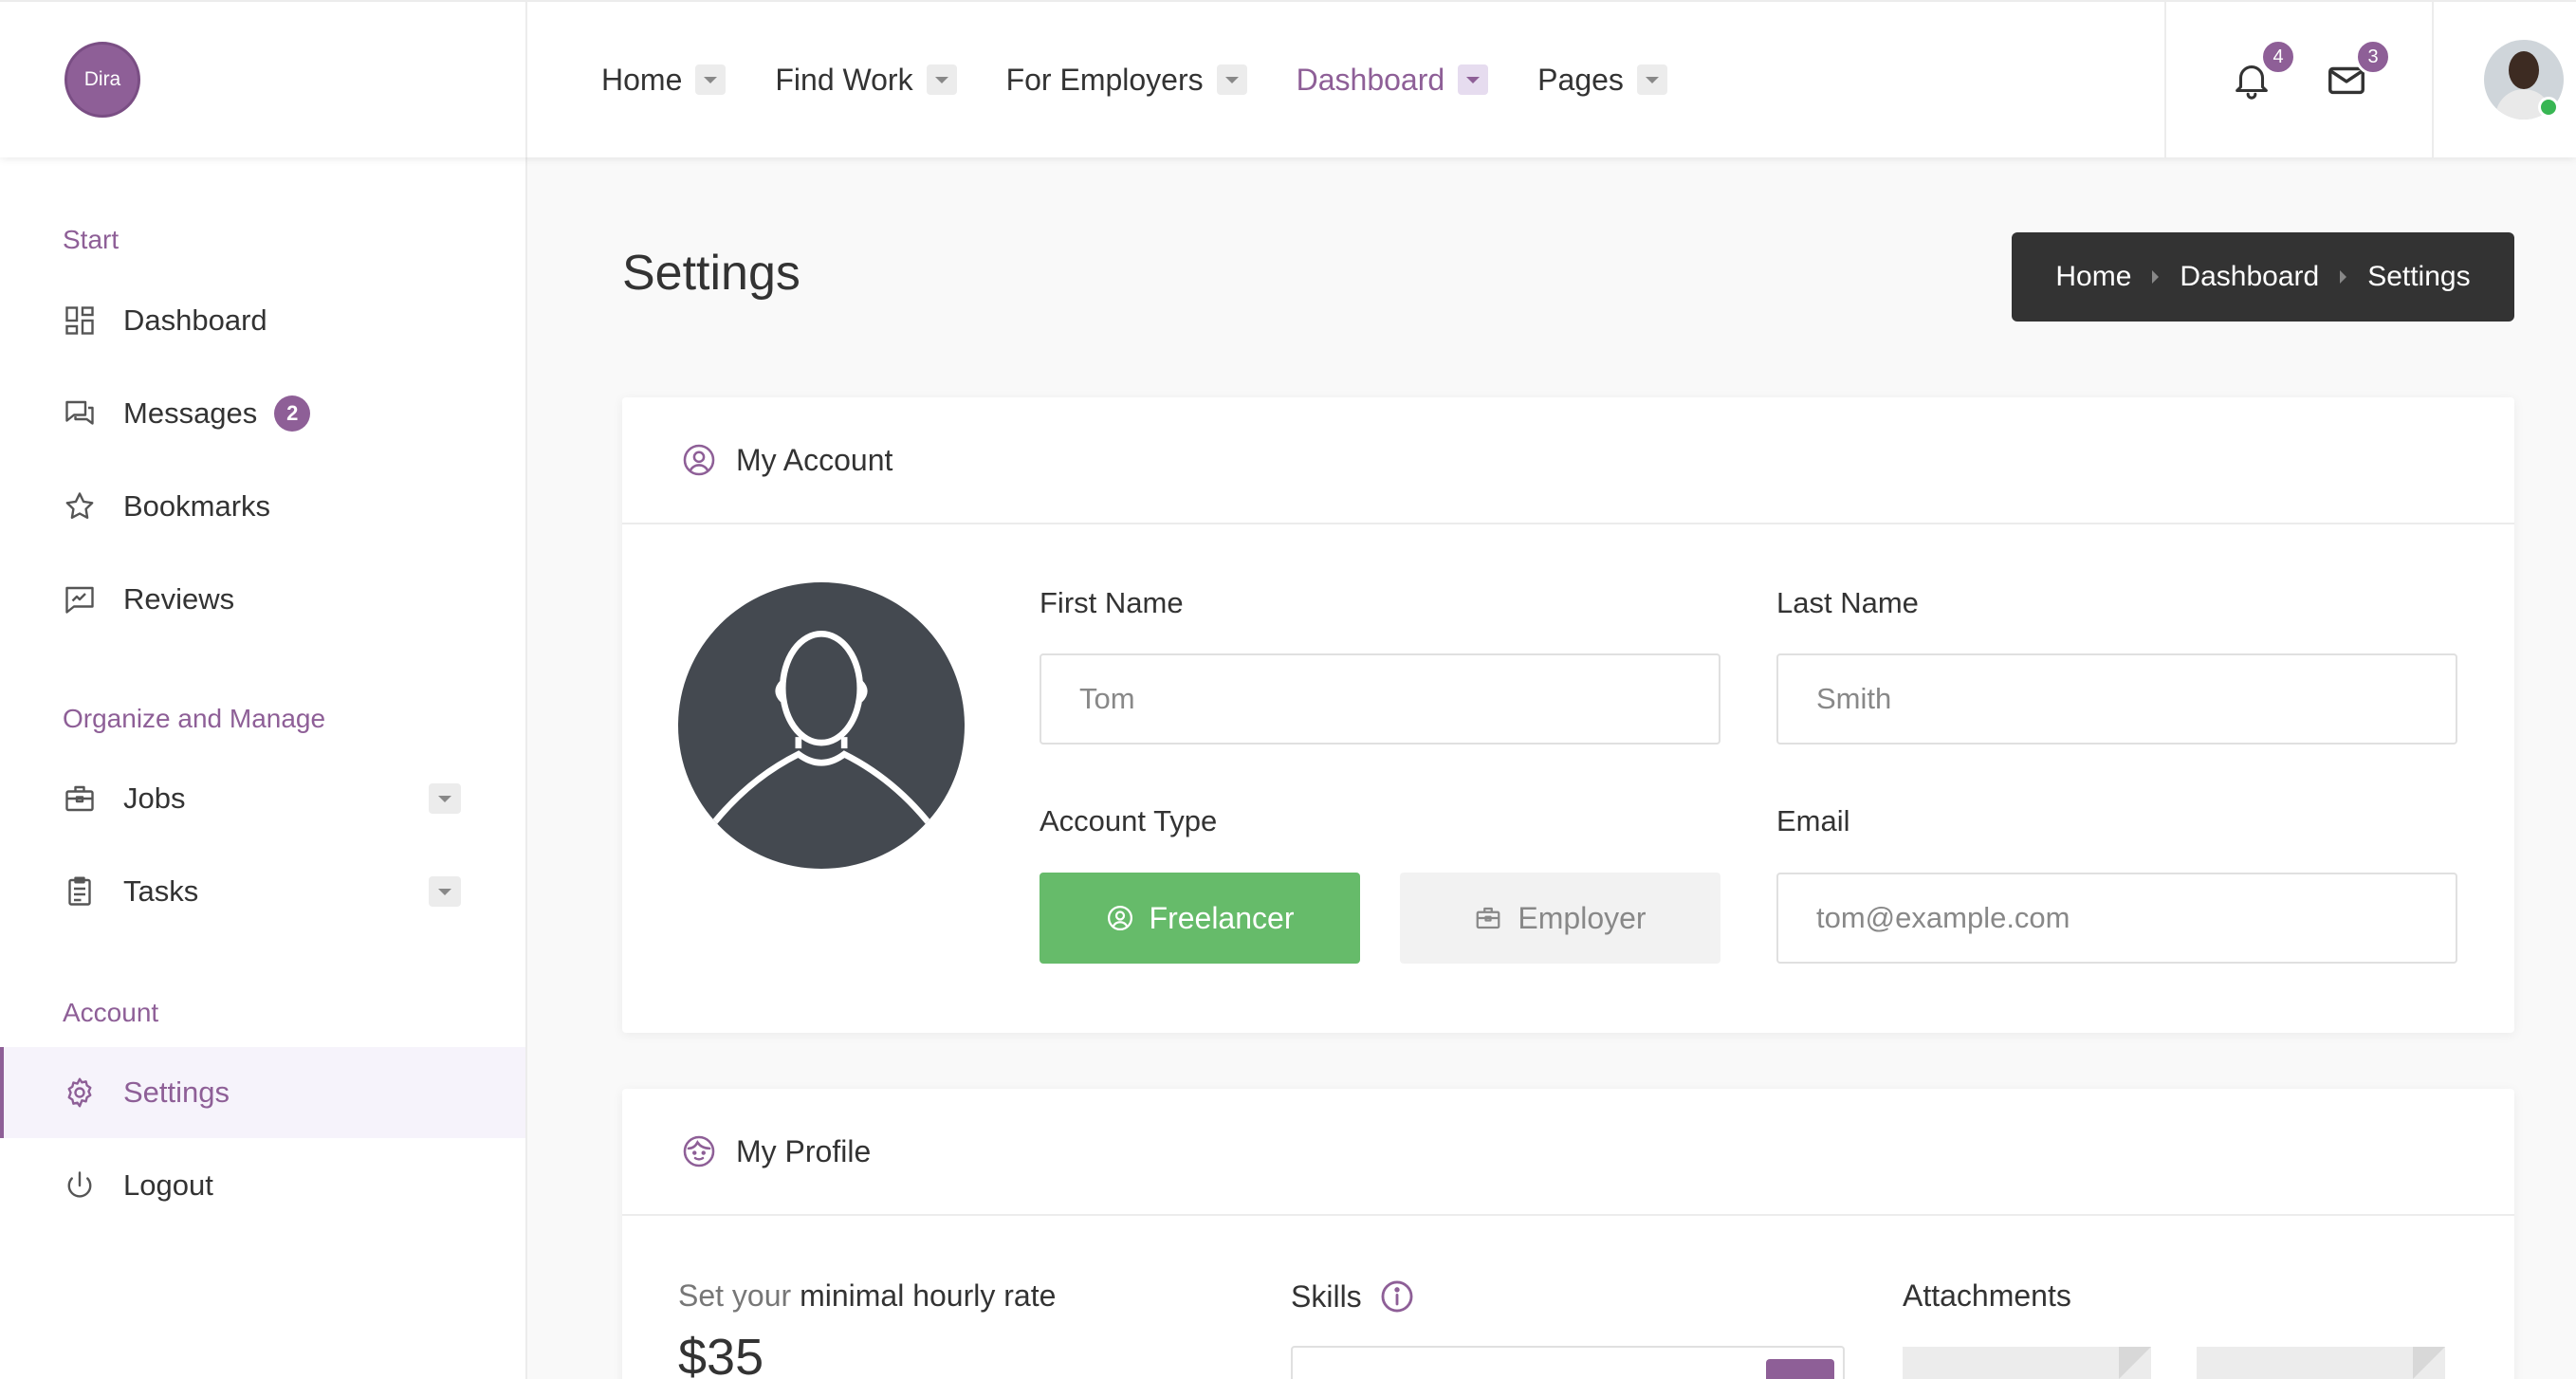  I want to click on rate-emphasis: minimal hourly rate, so click(928, 1295).